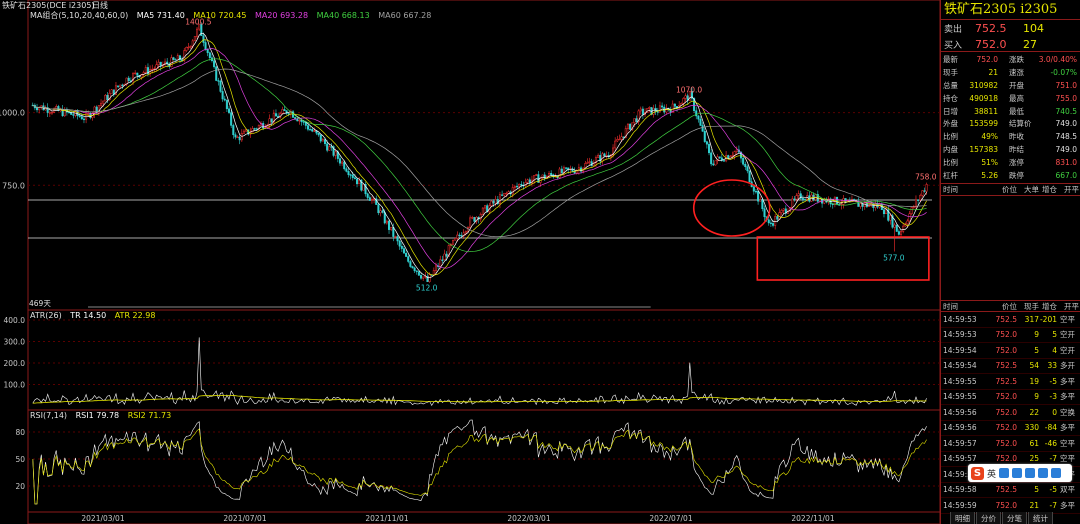 This screenshot has width=1080, height=524. I want to click on chart-header: 铁矿石2305(DCE i2305) 日线, so click(470, 5).